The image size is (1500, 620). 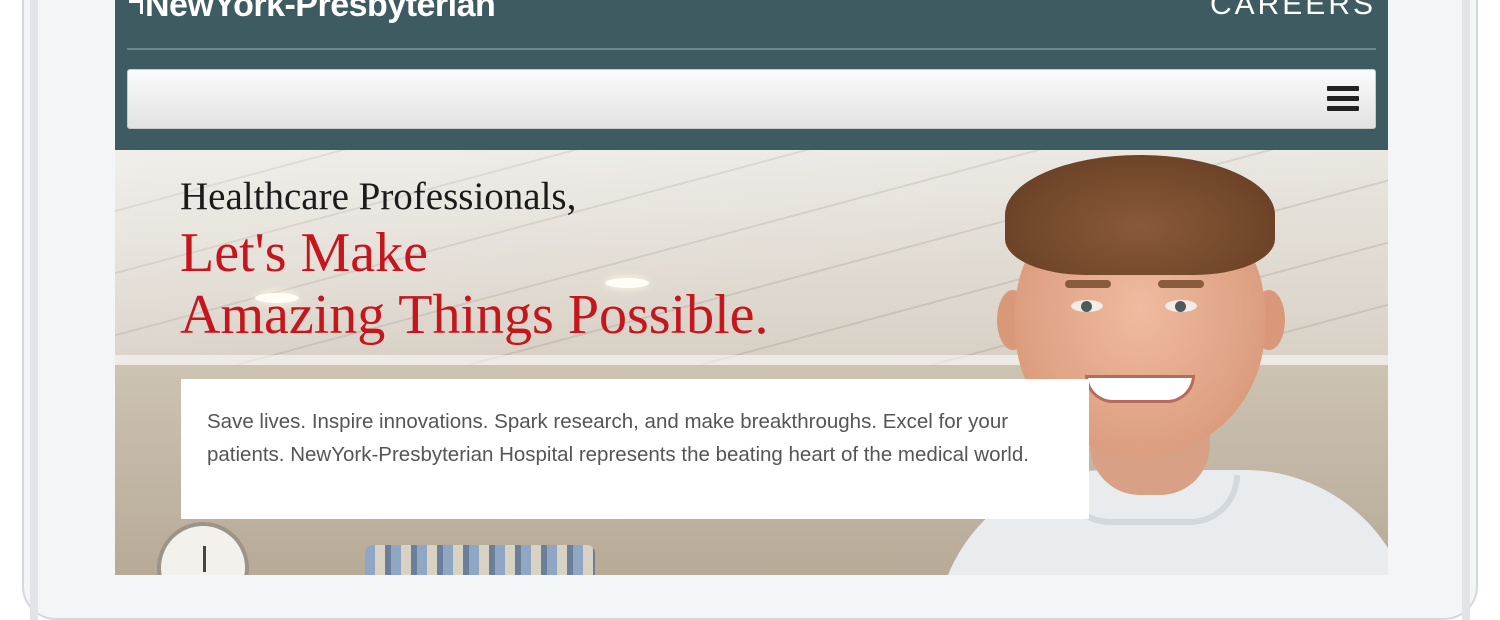 What do you see at coordinates (378, 196) in the screenshot?
I see `hero-subtitle: Healthcare Professionals,` at bounding box center [378, 196].